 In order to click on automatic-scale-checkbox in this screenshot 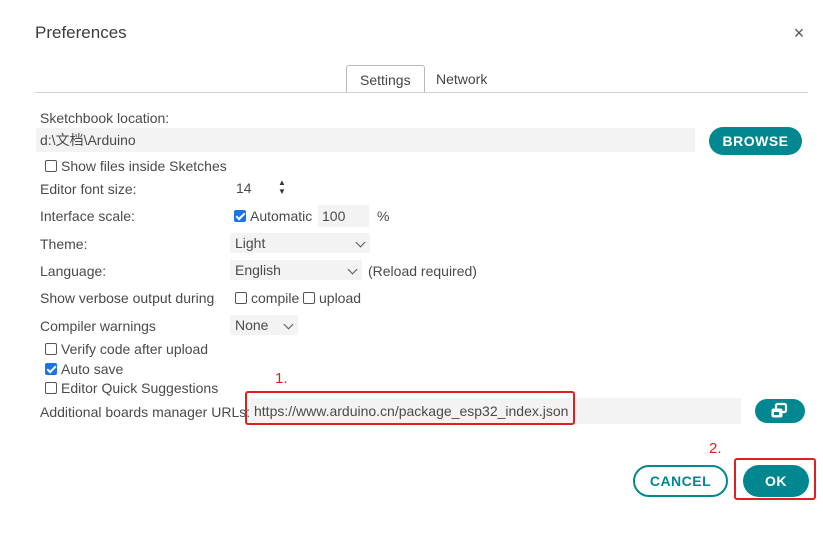, I will do `click(240, 216)`.